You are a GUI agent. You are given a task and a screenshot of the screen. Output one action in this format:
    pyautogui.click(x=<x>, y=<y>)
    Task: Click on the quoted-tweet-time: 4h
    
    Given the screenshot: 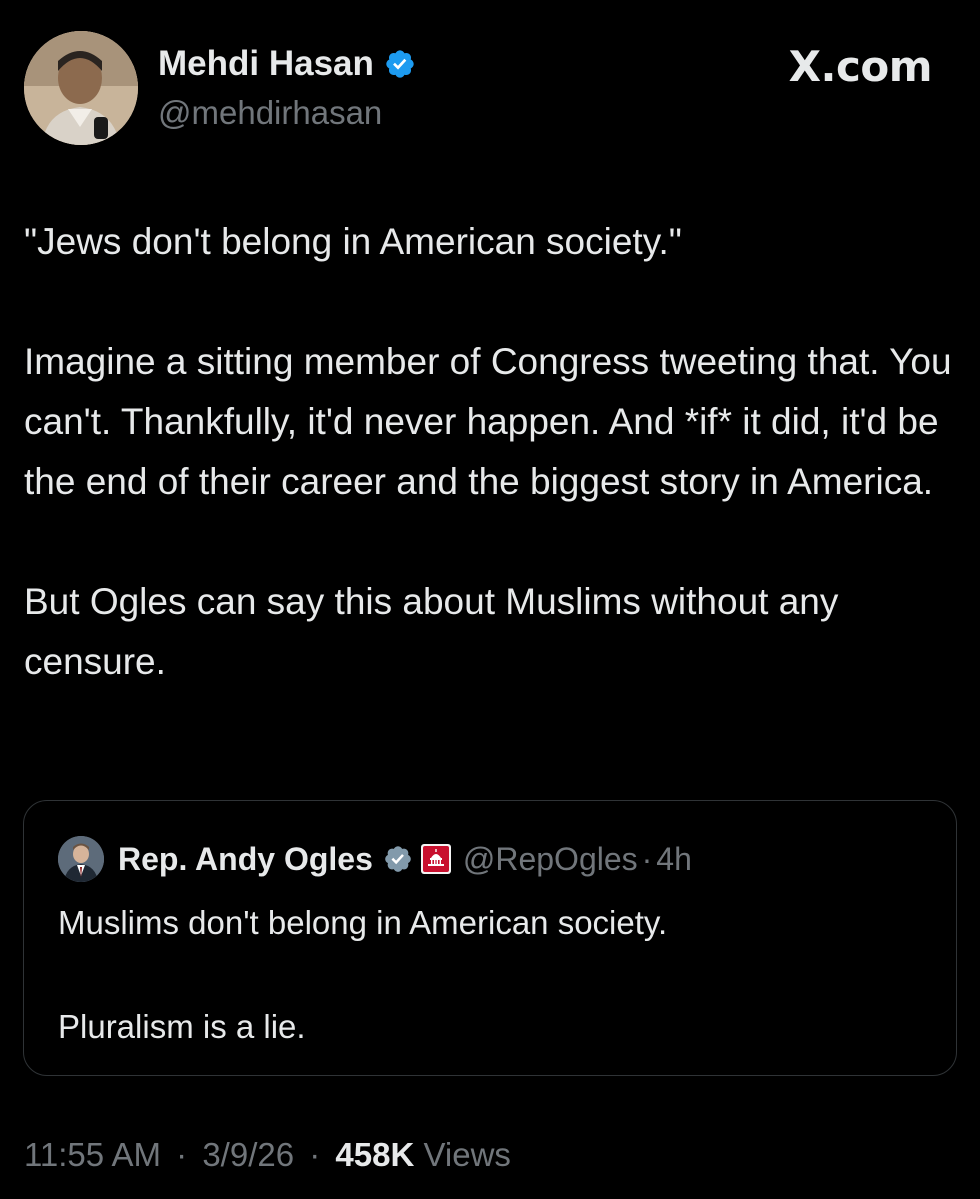 What is the action you would take?
    pyautogui.click(x=674, y=859)
    